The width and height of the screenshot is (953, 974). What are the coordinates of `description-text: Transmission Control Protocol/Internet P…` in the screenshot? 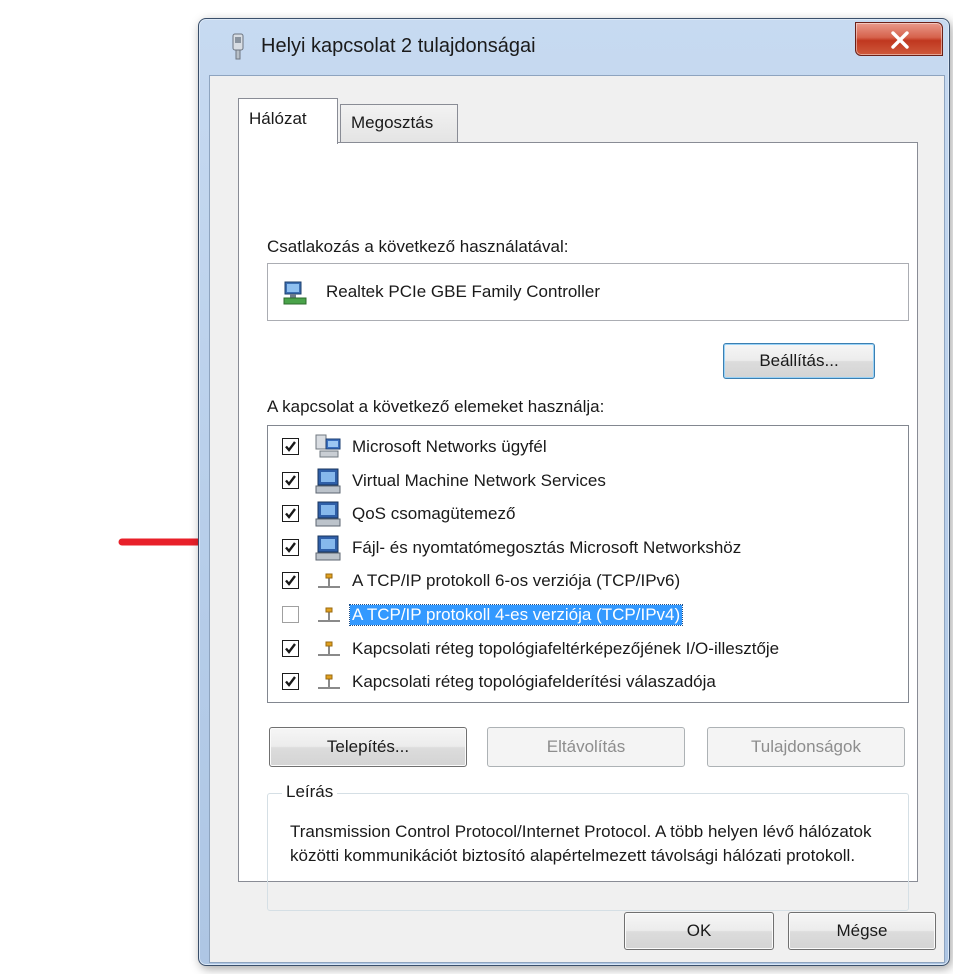 It's located at (581, 843).